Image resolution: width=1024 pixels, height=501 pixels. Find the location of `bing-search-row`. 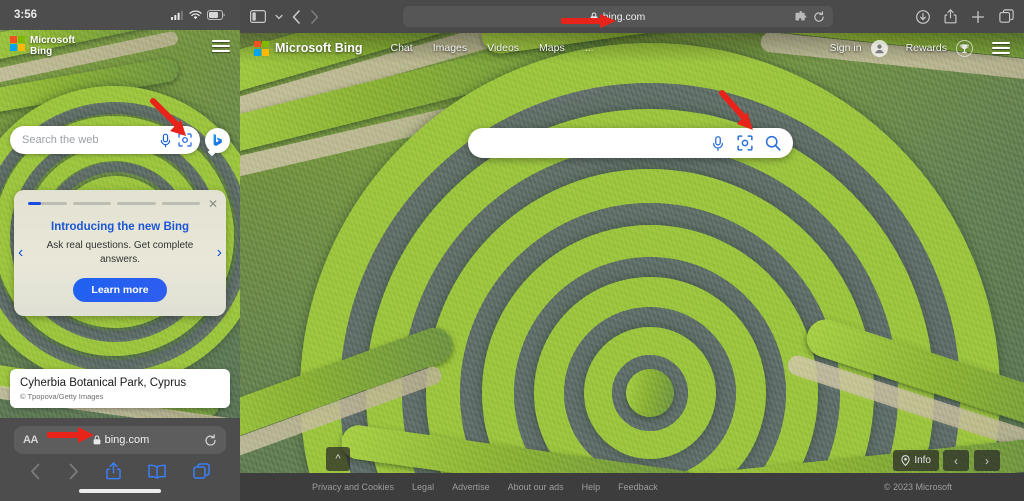

bing-search-row is located at coordinates (630, 143).